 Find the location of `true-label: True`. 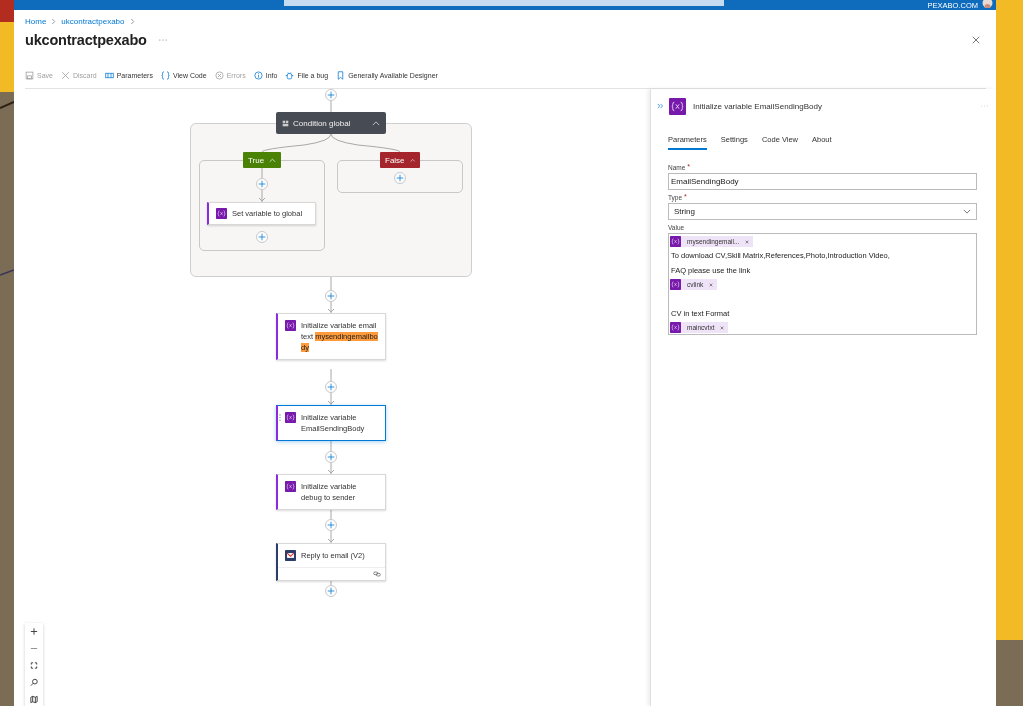

true-label: True is located at coordinates (262, 160).